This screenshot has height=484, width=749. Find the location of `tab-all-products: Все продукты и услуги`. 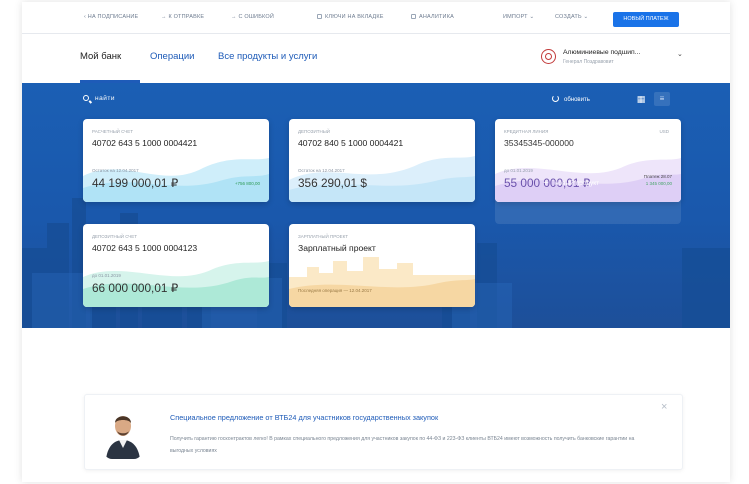

tab-all-products: Все продукты и услуги is located at coordinates (267, 56).